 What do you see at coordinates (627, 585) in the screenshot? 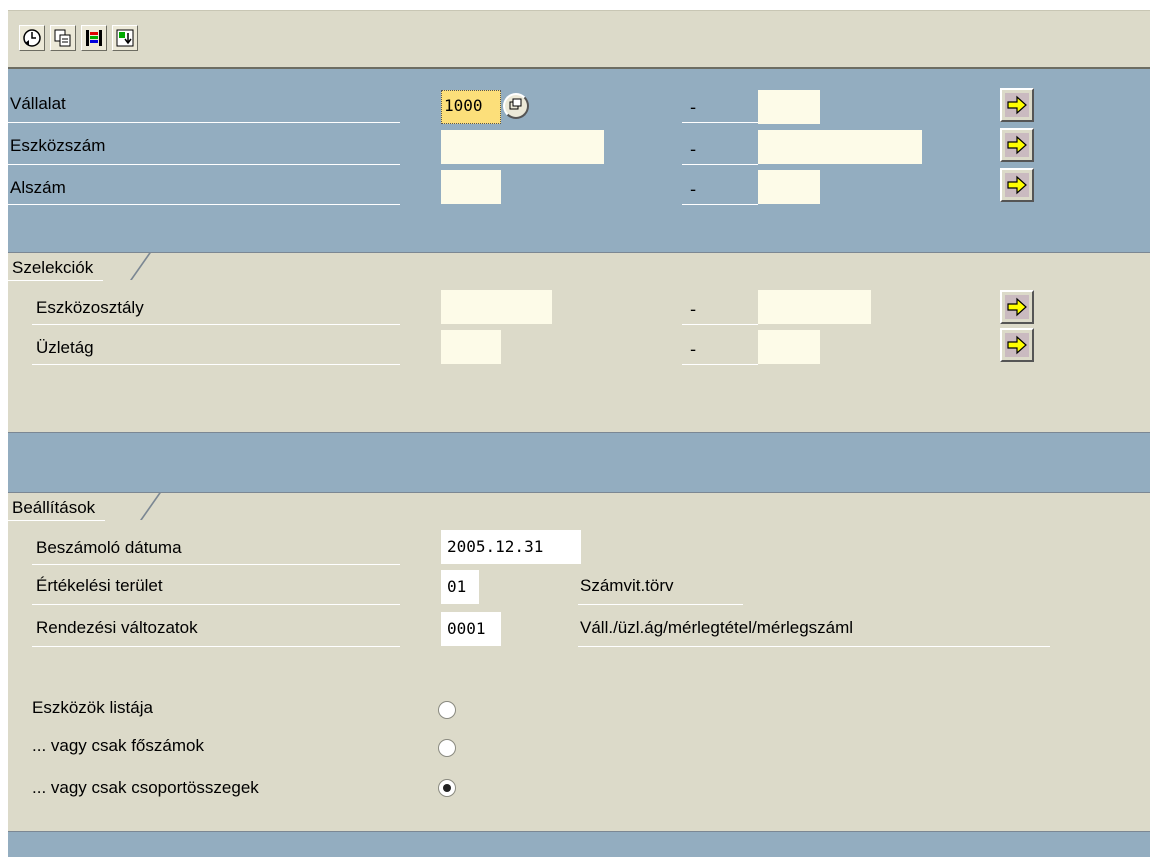
I see `valuation-area-description: Számvit.törv` at bounding box center [627, 585].